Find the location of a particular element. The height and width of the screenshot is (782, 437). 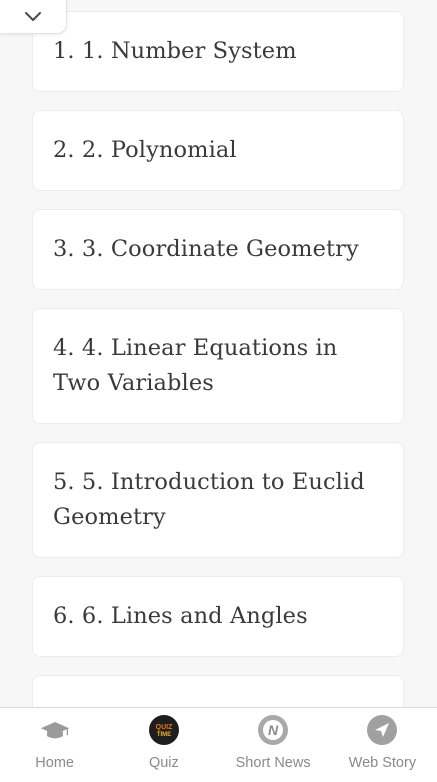

chapter-card: 3. 3. Coordinate Geometry is located at coordinates (218, 249).